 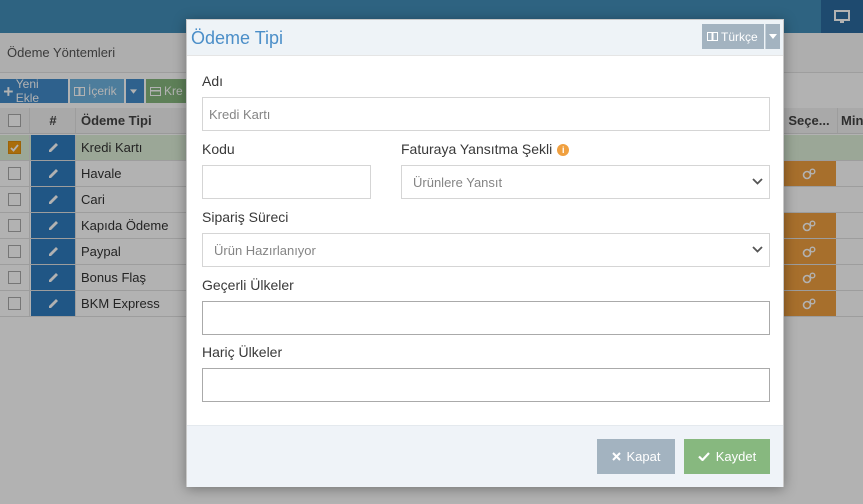 I want to click on name-label: Adı, so click(x=213, y=81).